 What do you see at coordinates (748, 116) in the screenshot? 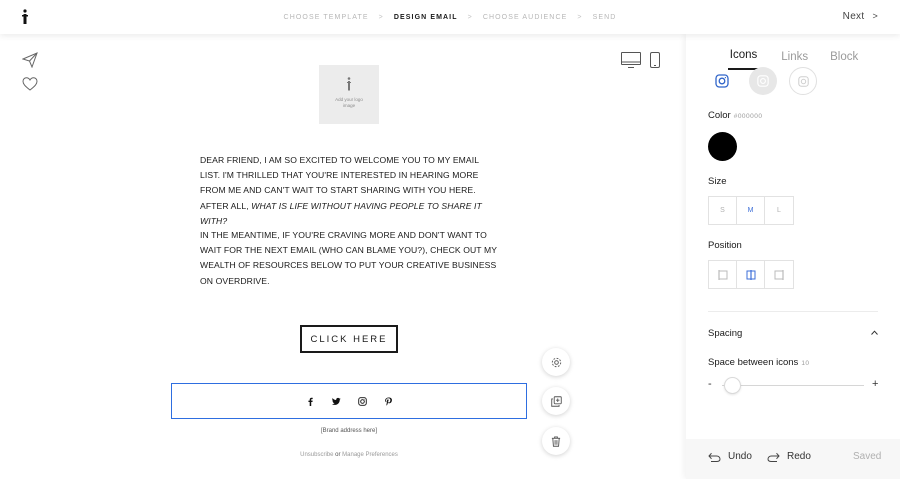
I see `color-hex: #000000` at bounding box center [748, 116].